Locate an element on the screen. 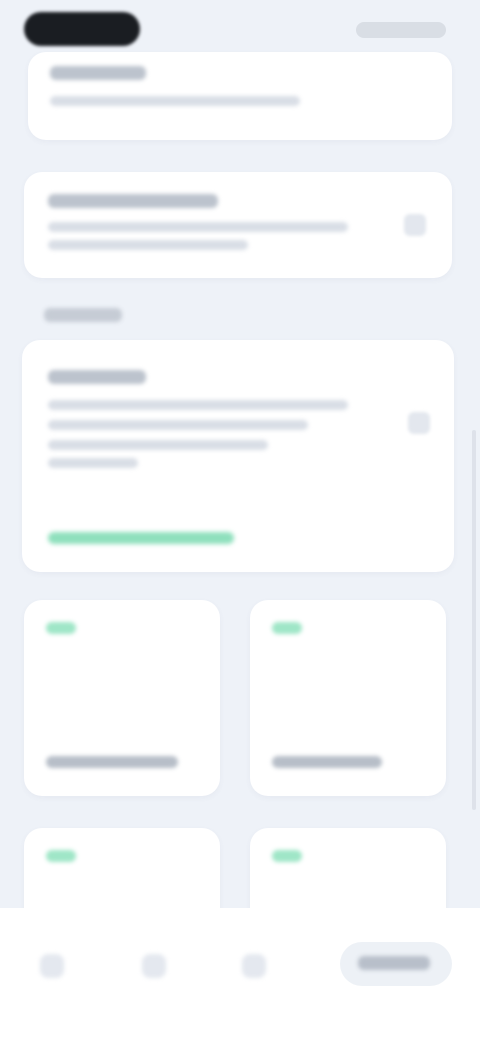 This screenshot has width=480, height=1040. chart-icon is located at coordinates (154, 966).